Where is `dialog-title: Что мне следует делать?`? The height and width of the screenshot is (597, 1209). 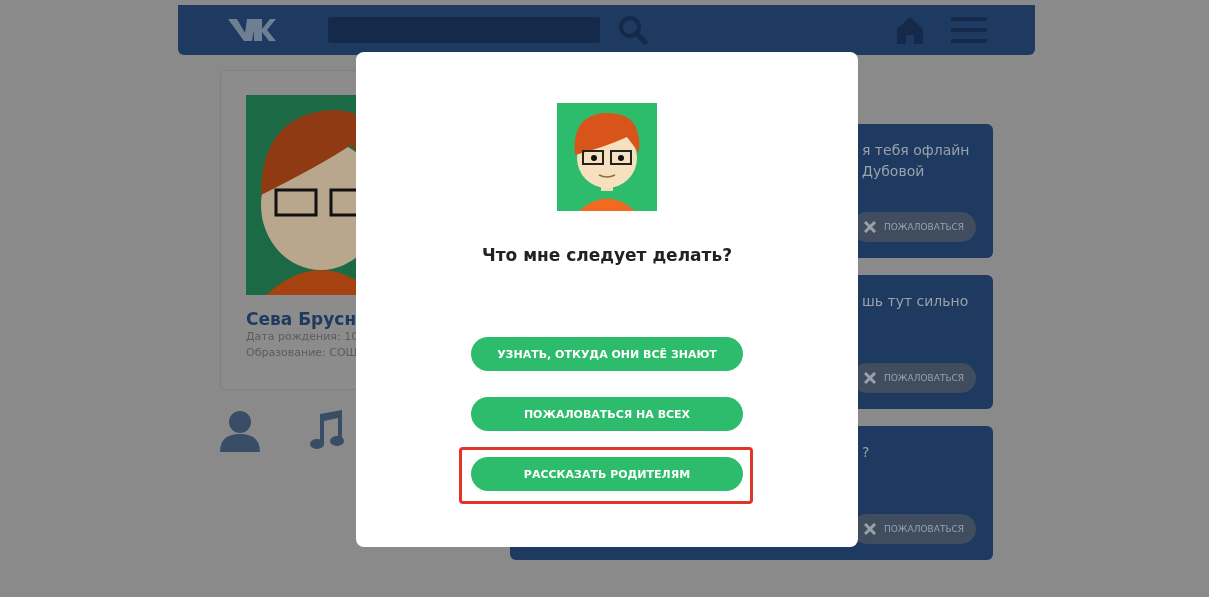
dialog-title: Что мне следует делать? is located at coordinates (607, 255).